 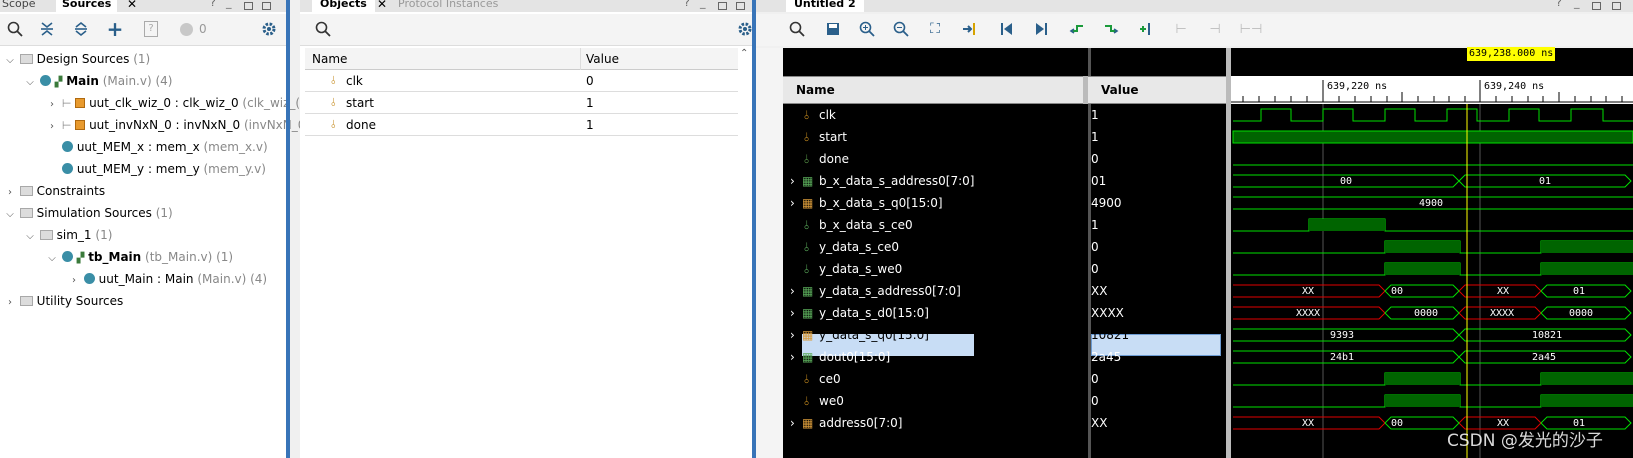 I want to click on add-marker-icon, so click(x=1145, y=29).